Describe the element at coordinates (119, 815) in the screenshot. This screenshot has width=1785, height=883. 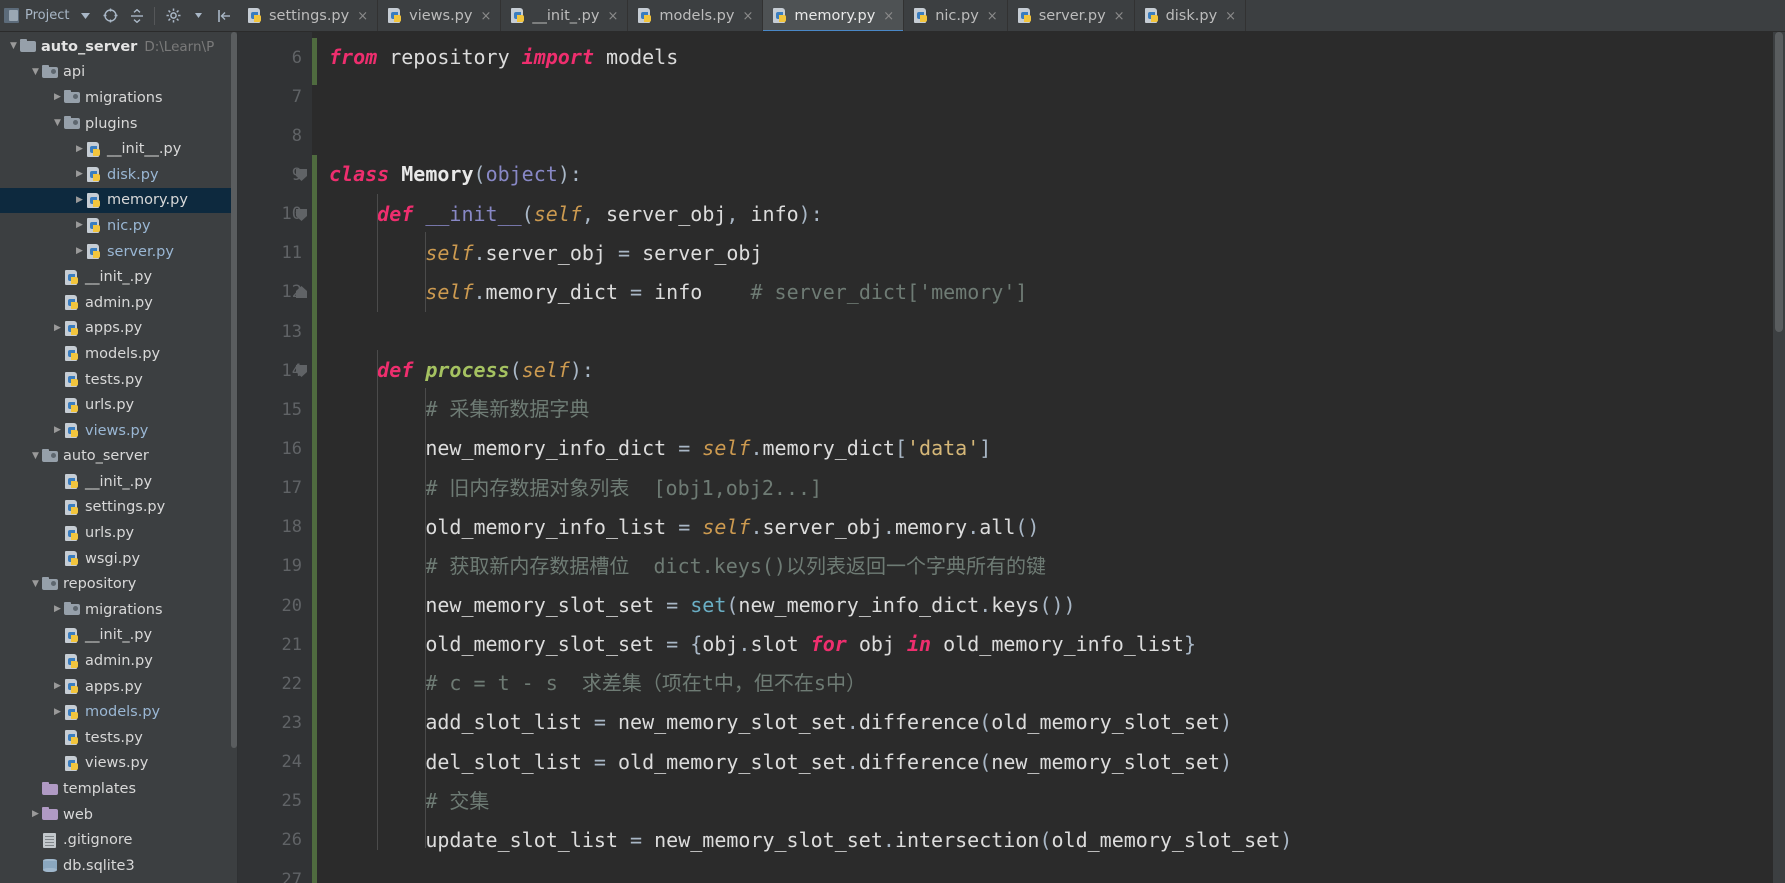
I see `tree-item-web: ▶ web` at that location.